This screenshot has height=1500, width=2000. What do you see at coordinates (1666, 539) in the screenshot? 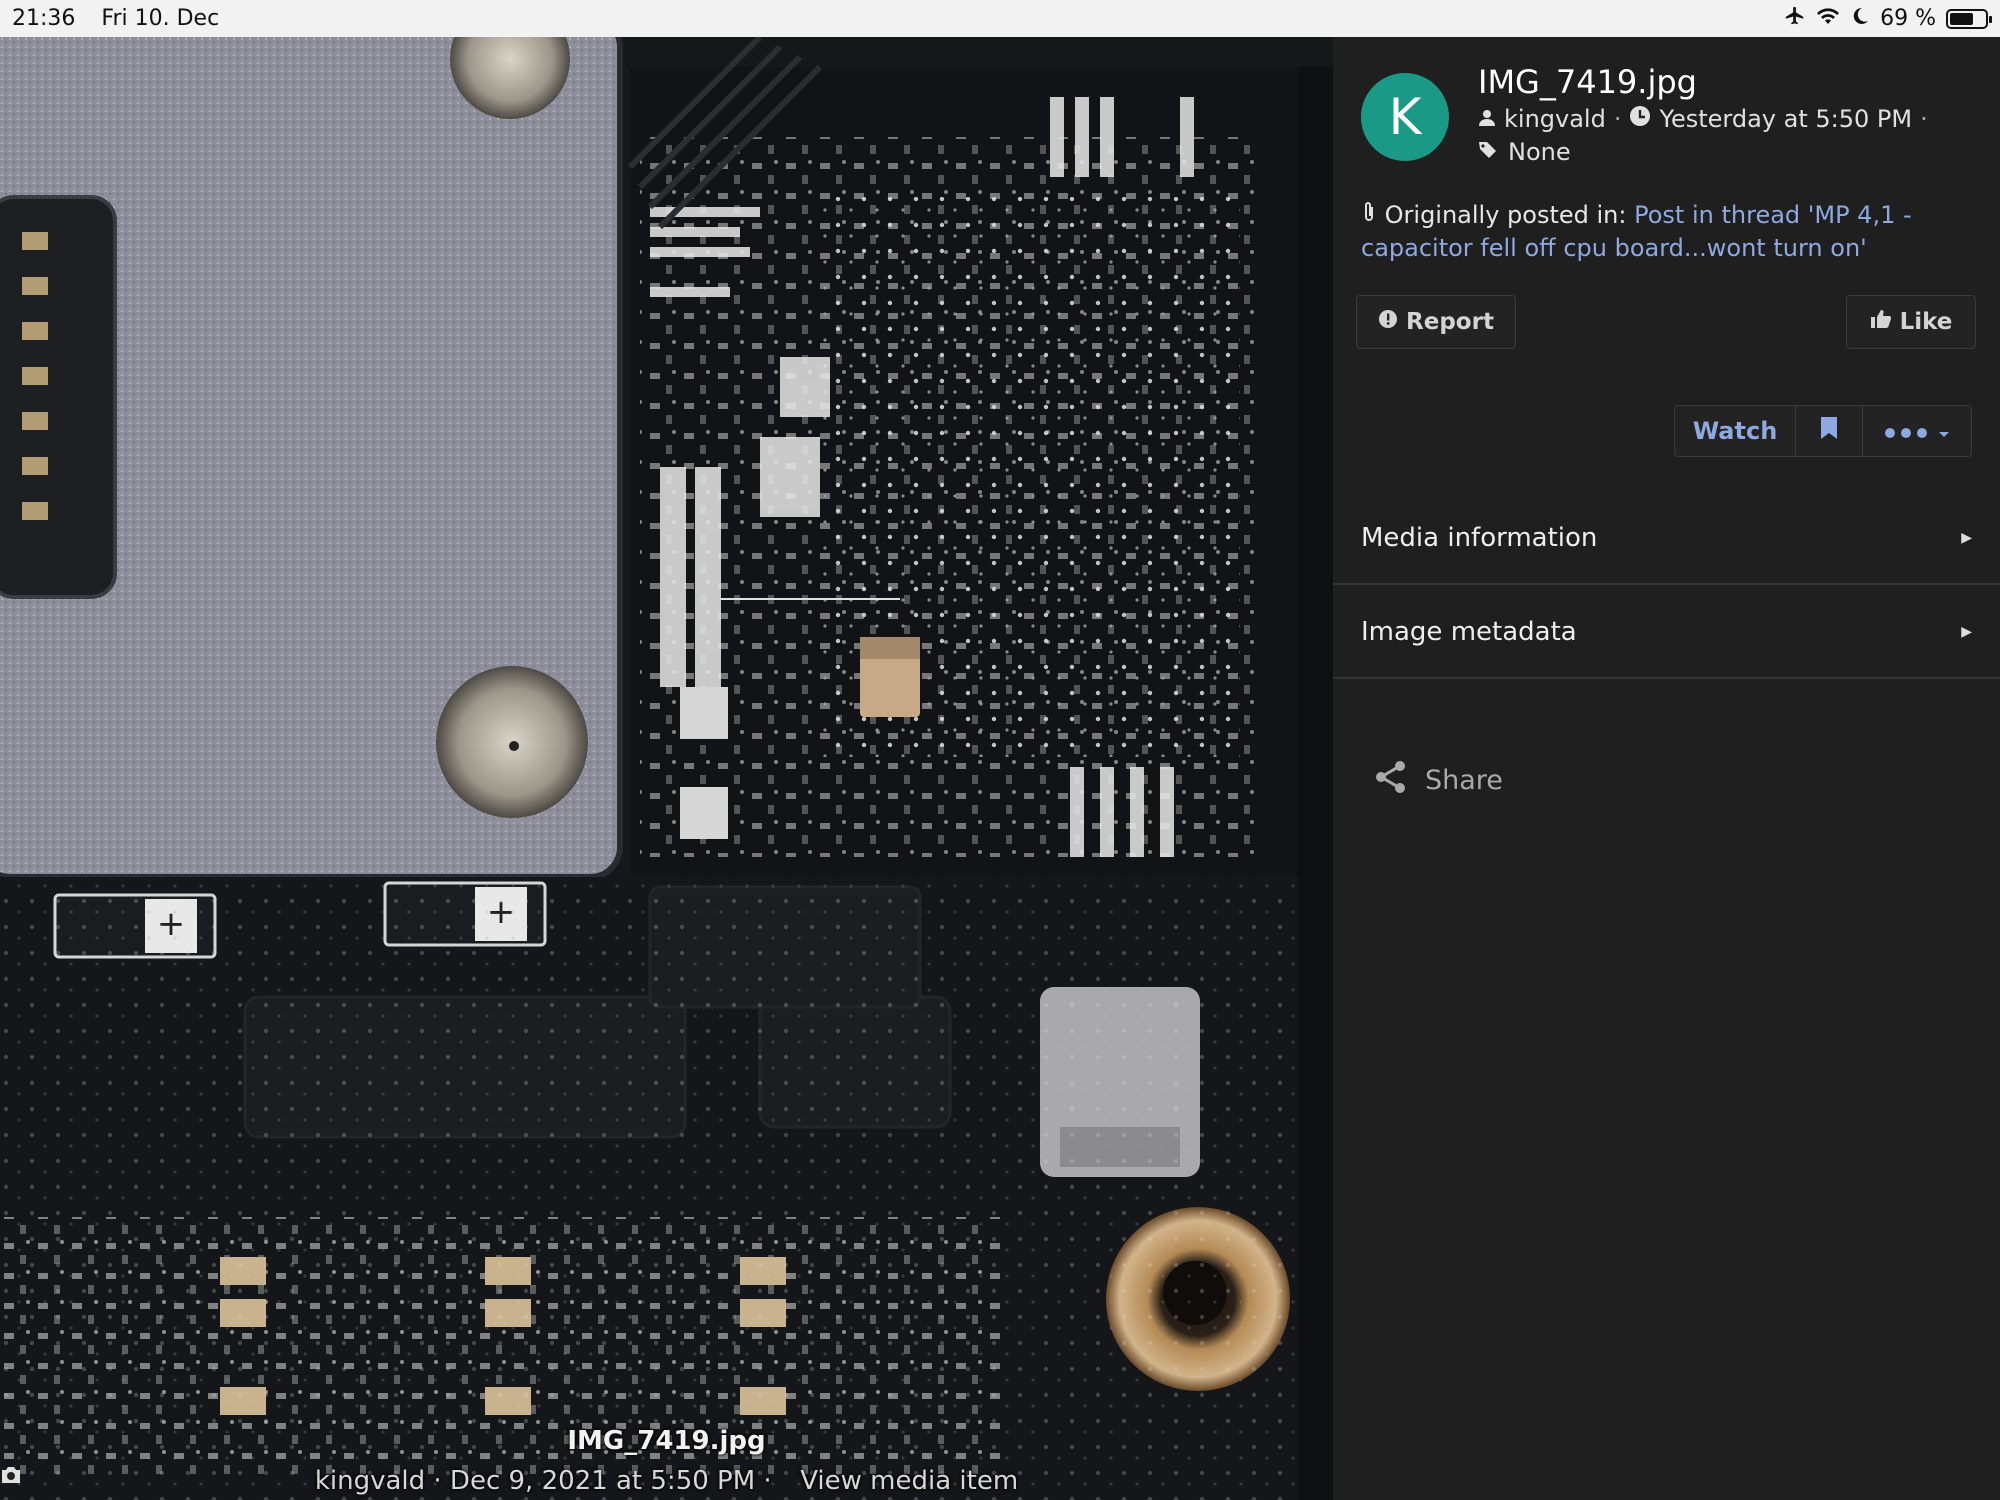
I see `media-information-section: Media information ▶` at bounding box center [1666, 539].